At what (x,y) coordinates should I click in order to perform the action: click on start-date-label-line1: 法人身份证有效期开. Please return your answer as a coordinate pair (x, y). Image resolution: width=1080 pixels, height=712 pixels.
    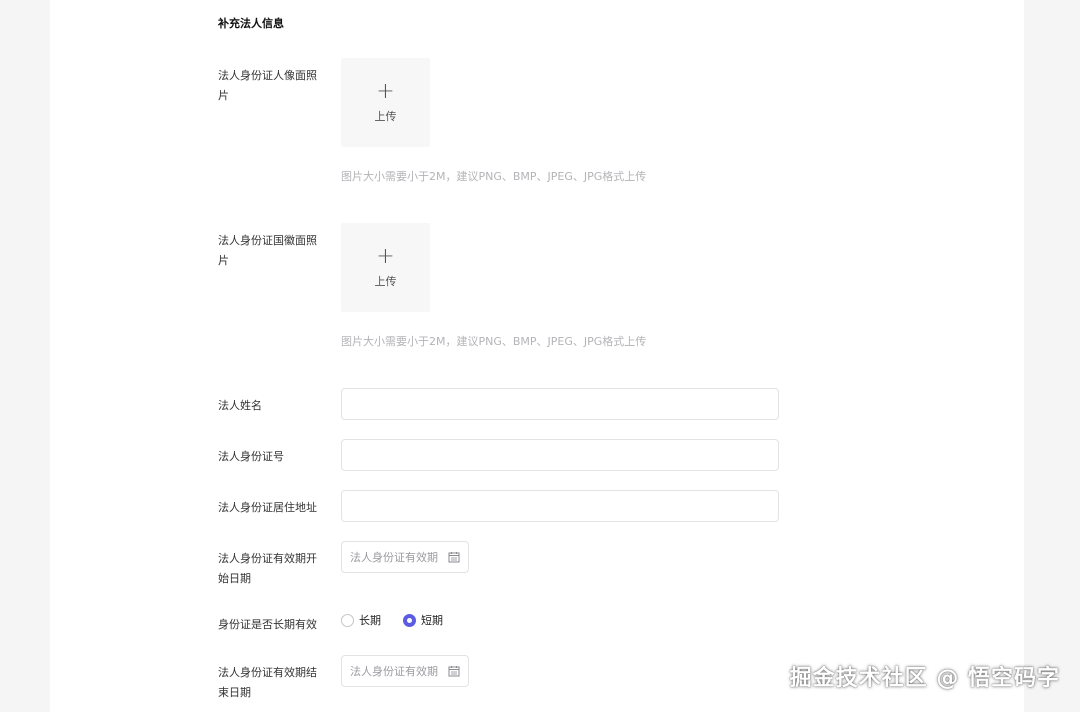
    Looking at the image, I should click on (267, 558).